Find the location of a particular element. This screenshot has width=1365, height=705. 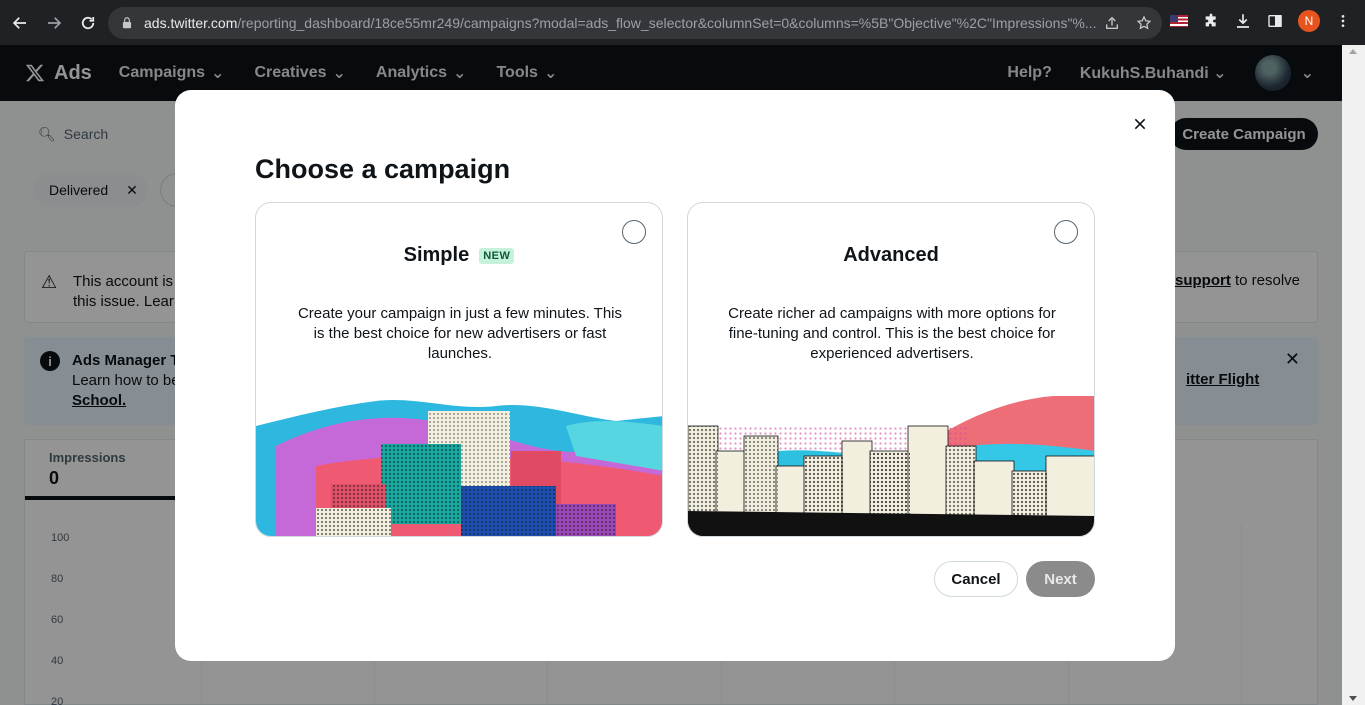

page-scrollbar is located at coordinates (1353, 375).